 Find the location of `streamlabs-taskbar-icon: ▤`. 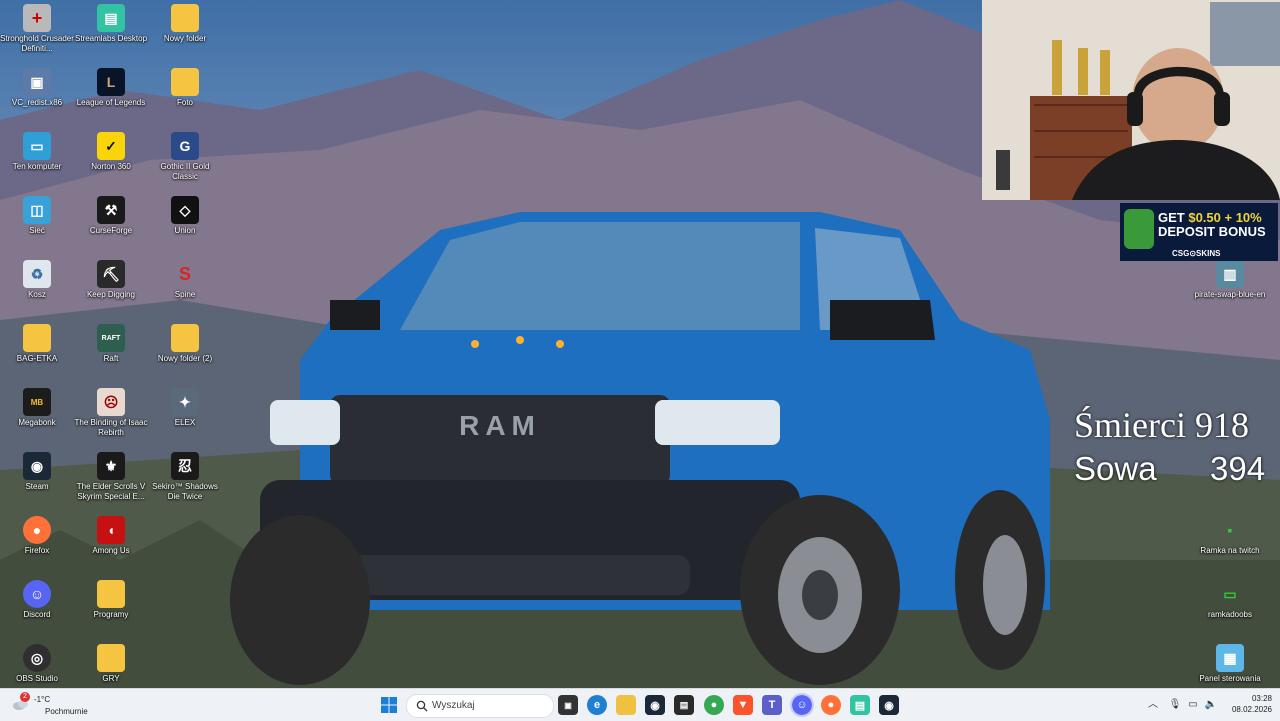

streamlabs-taskbar-icon: ▤ is located at coordinates (860, 705).